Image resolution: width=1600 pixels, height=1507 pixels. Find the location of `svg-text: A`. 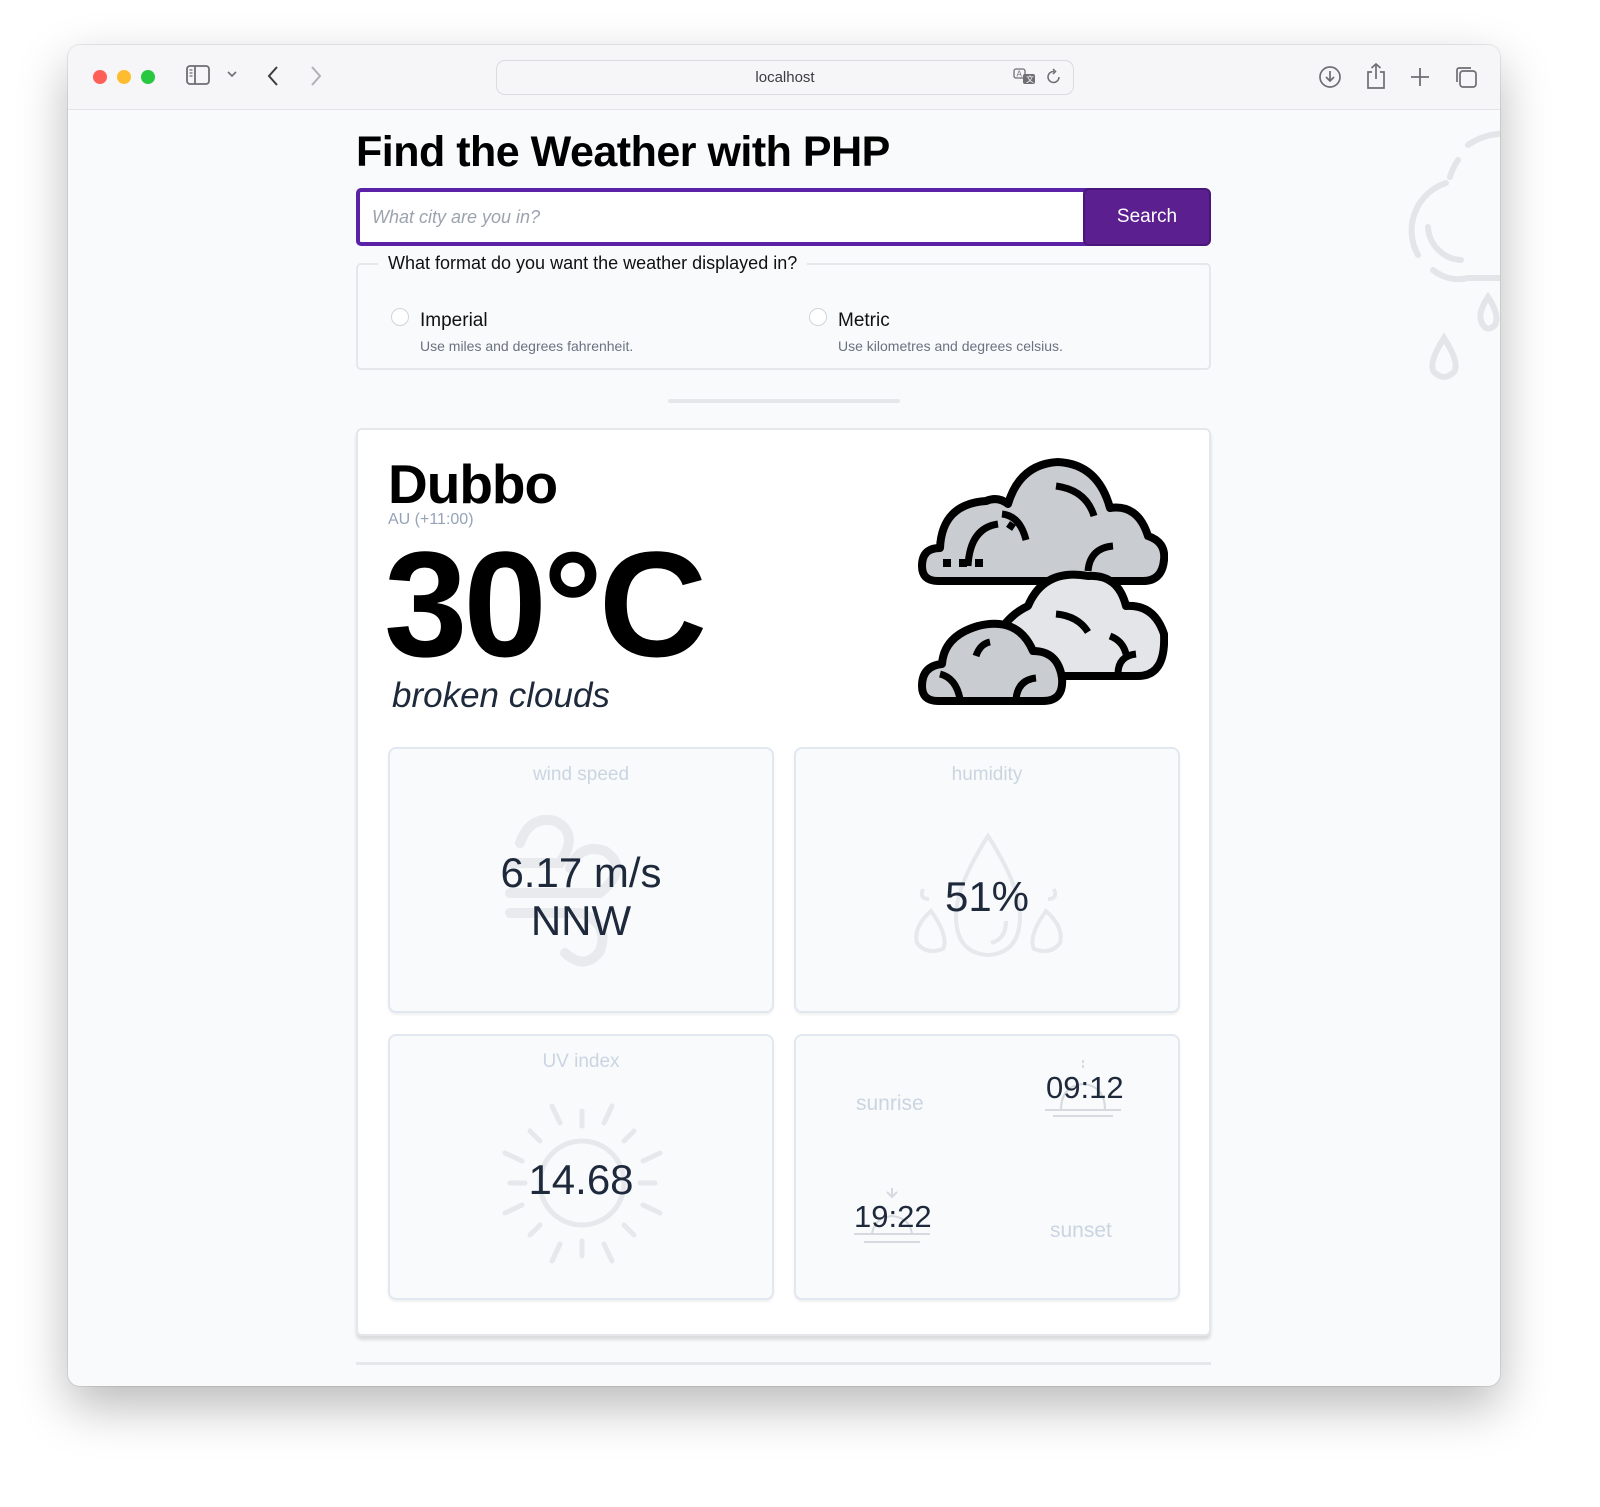

svg-text: A is located at coordinates (1020, 74).